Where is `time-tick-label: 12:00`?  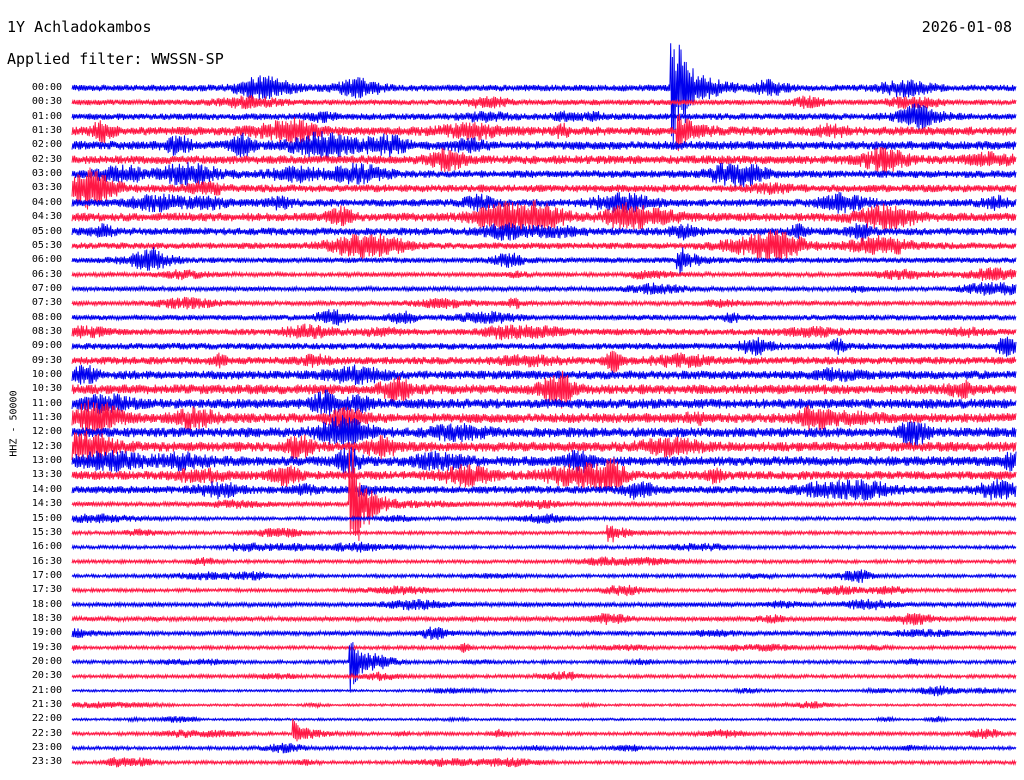 time-tick-label: 12:00 is located at coordinates (46, 432).